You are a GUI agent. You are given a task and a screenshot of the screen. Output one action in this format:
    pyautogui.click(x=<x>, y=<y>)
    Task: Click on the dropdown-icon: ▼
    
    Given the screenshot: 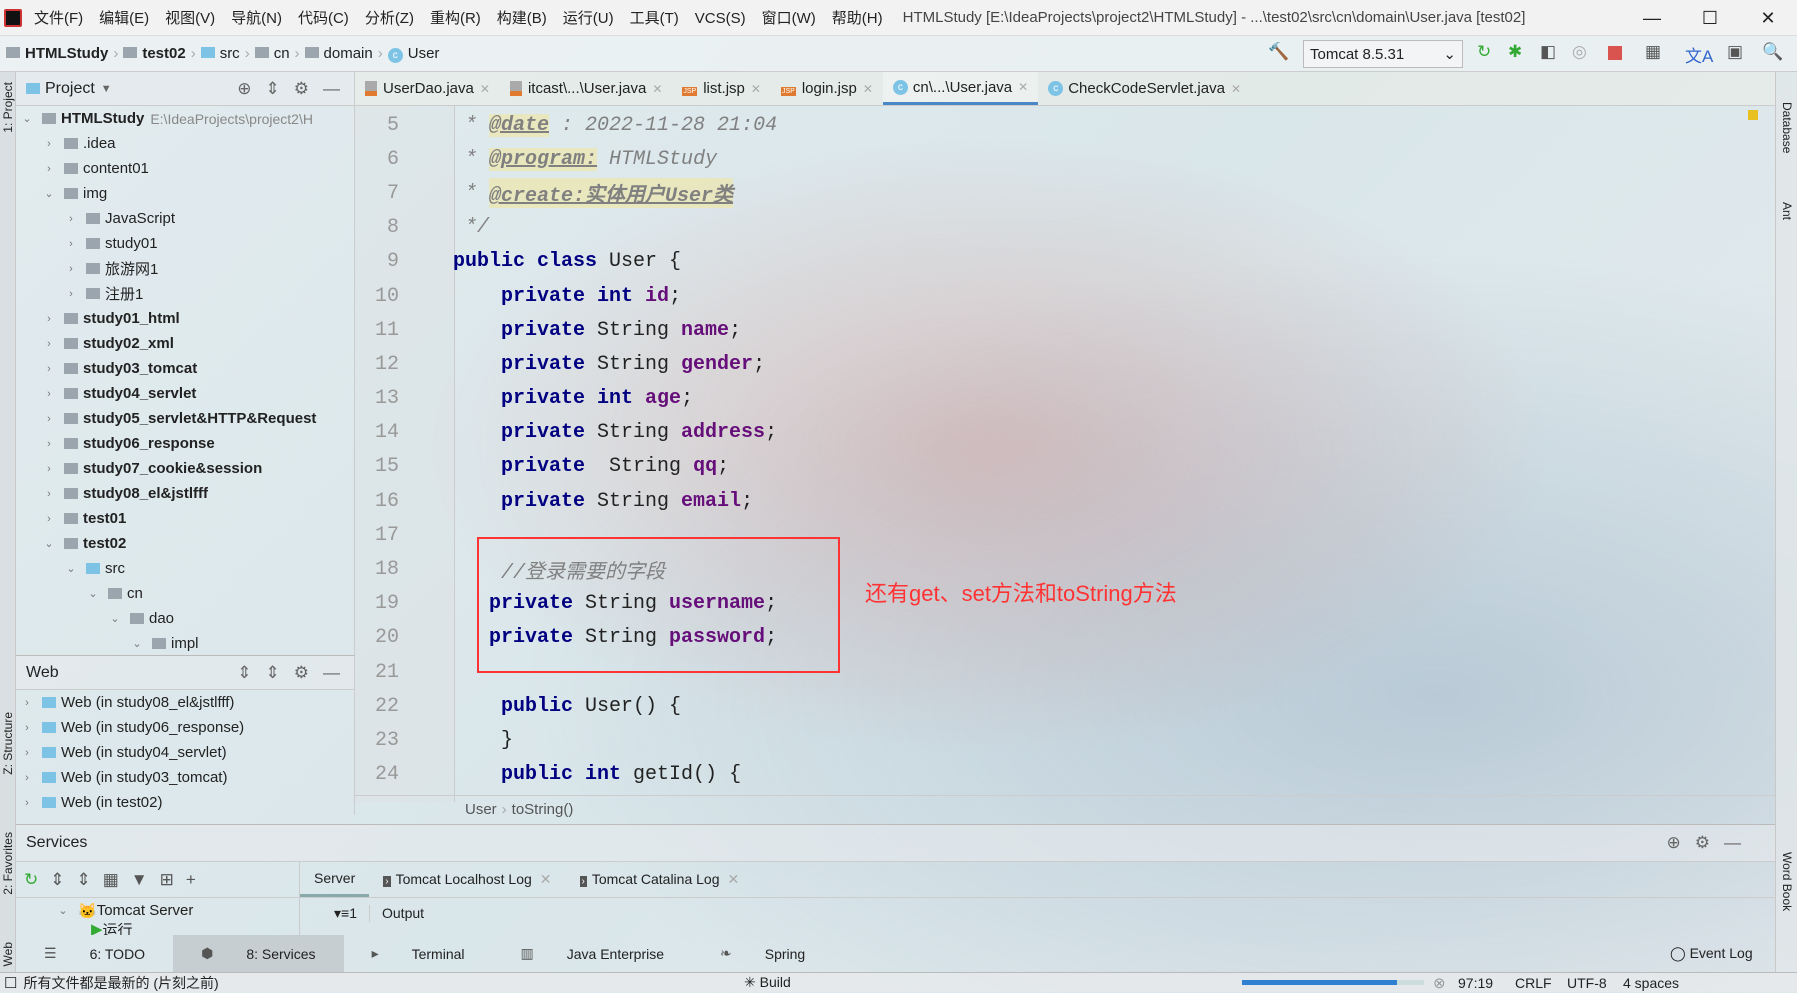 What is the action you would take?
    pyautogui.click(x=106, y=89)
    